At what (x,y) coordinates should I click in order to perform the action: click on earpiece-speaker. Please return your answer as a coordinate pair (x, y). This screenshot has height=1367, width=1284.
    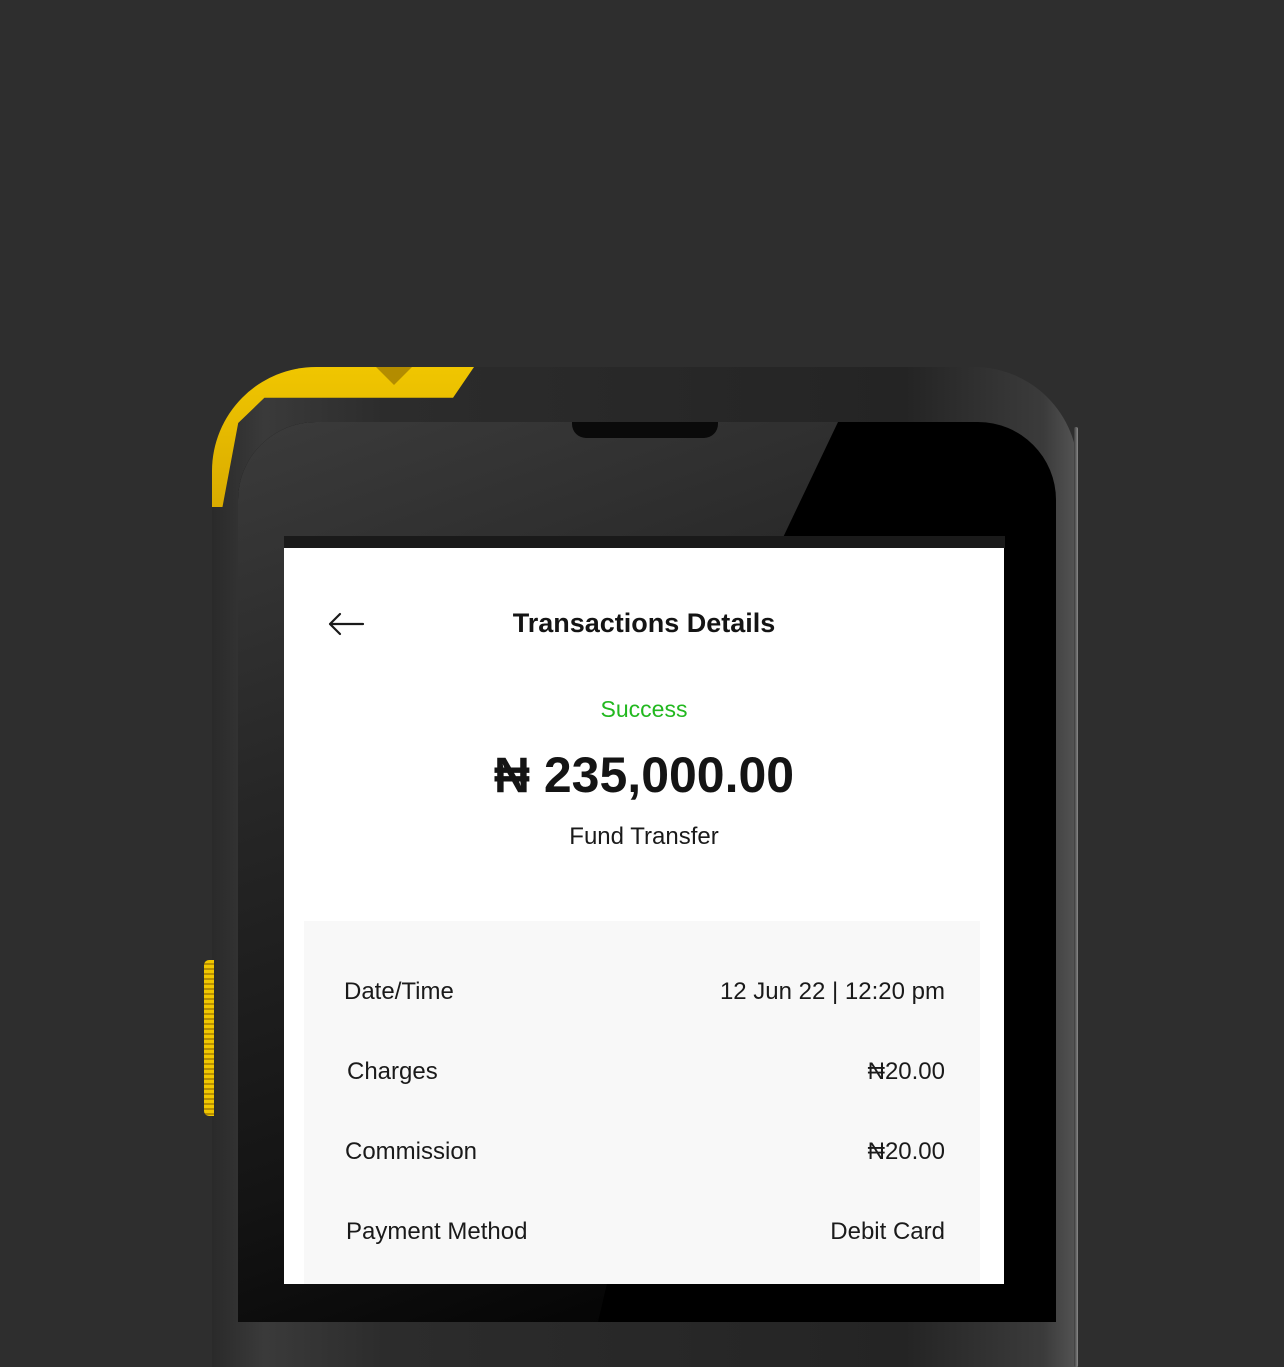
    Looking at the image, I should click on (645, 430).